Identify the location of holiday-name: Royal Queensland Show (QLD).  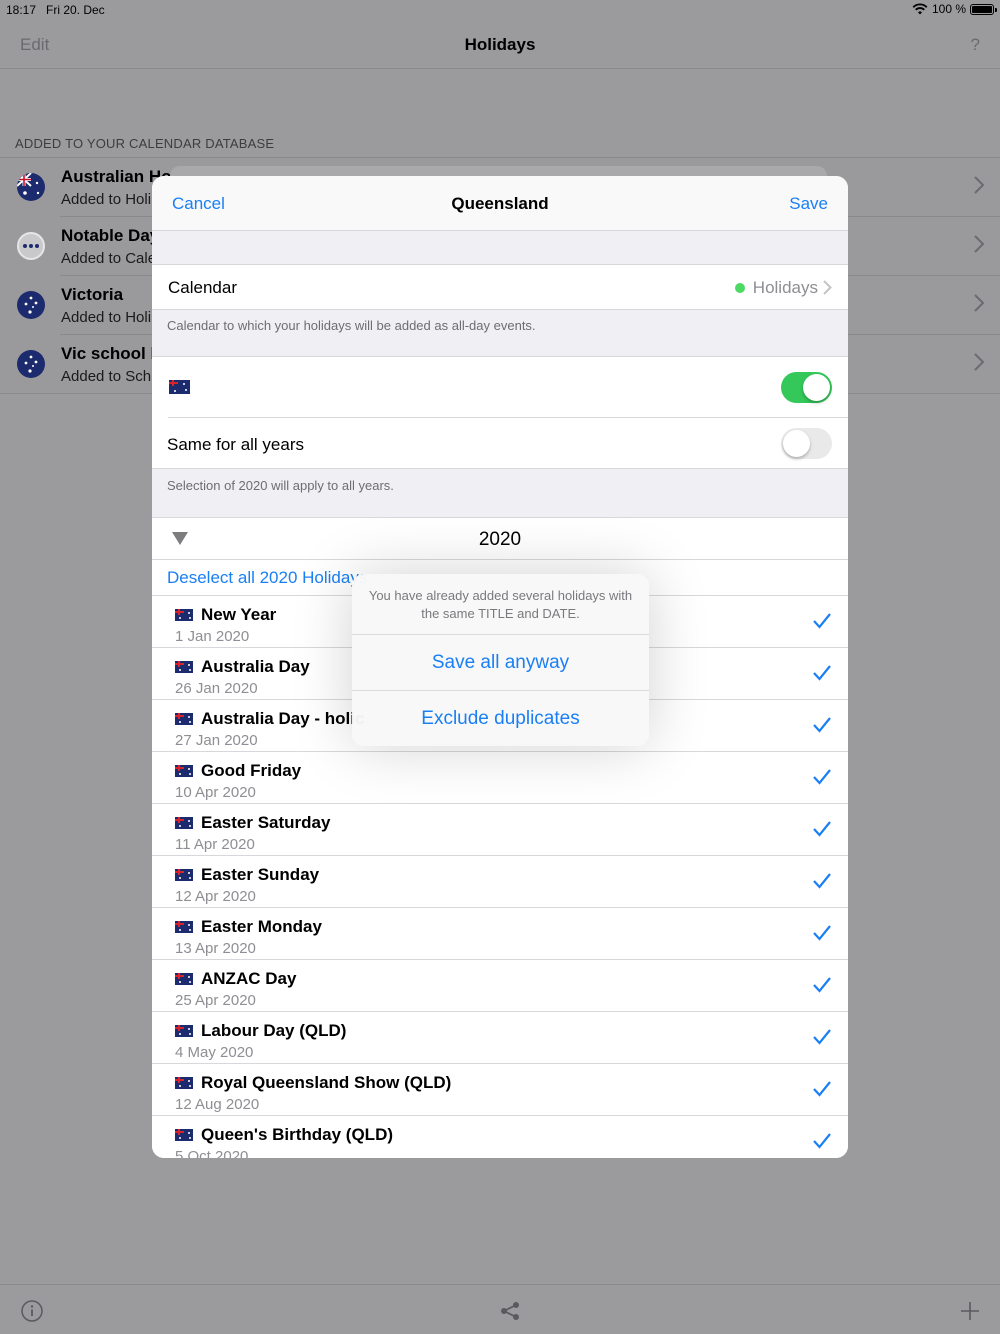
(326, 1082).